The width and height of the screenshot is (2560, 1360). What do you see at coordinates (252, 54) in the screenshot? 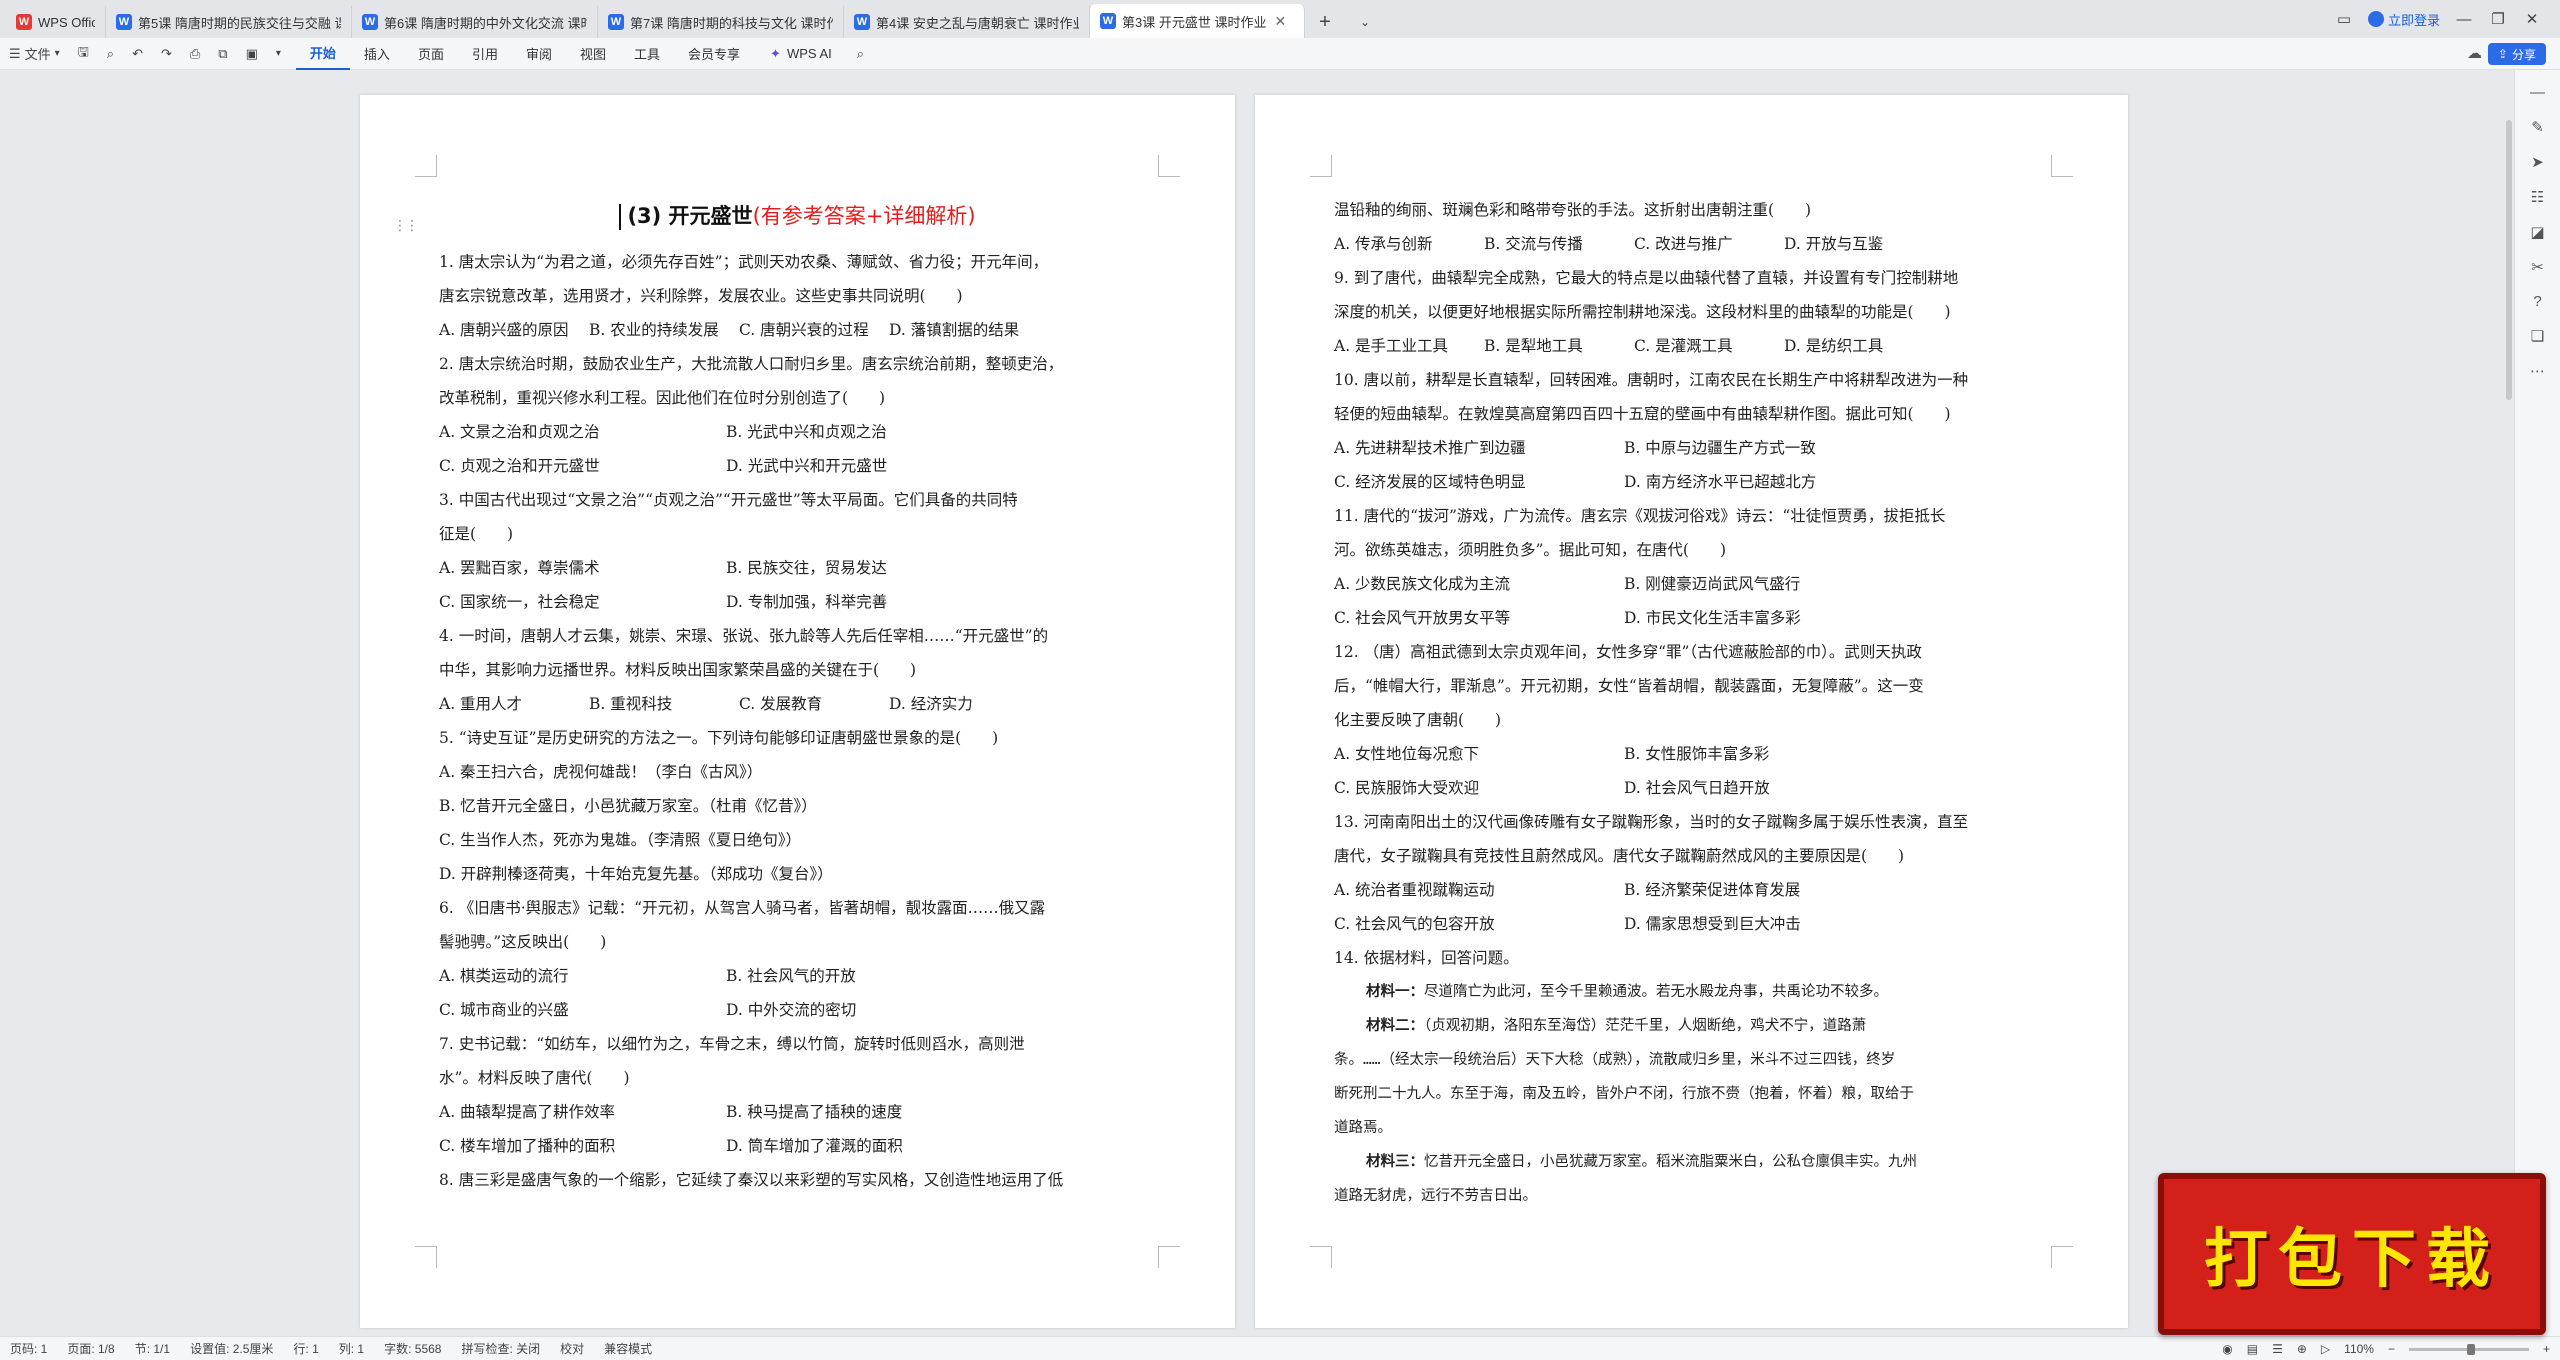
I see `image-icon: ▣` at bounding box center [252, 54].